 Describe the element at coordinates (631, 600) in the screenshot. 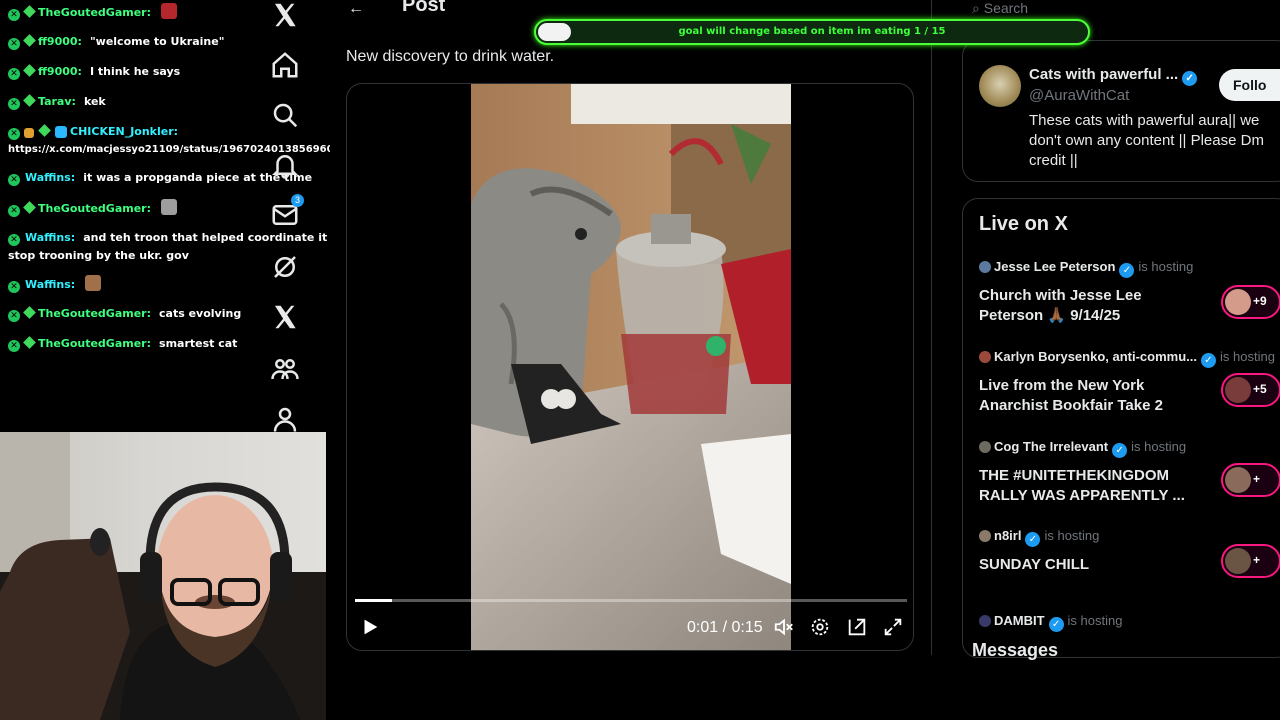

I see `video-progress-bar` at that location.